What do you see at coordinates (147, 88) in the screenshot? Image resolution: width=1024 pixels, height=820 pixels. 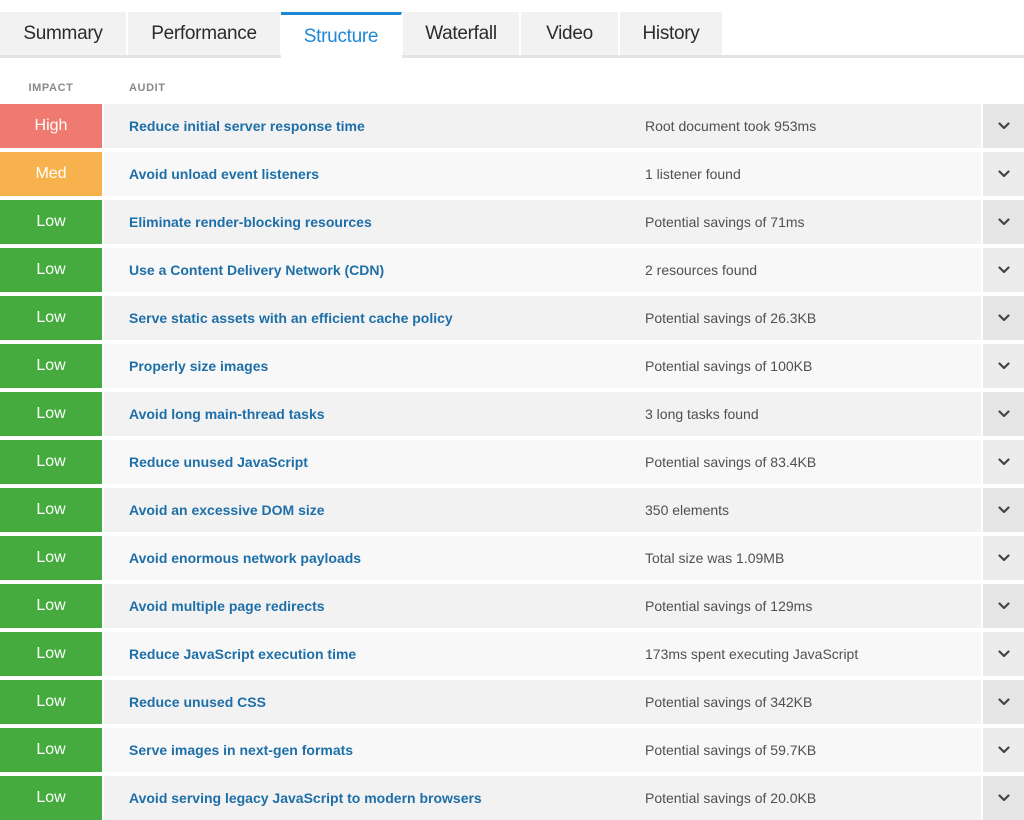 I see `audit-column-header: AUDIT` at bounding box center [147, 88].